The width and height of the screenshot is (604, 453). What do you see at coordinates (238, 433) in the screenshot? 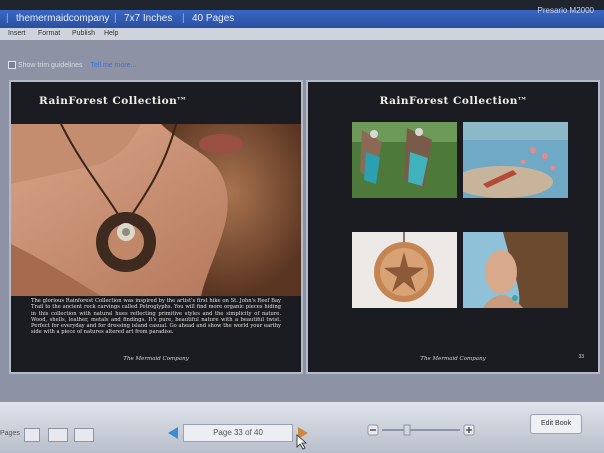
I see `page-indicator: Page 33 of 40` at bounding box center [238, 433].